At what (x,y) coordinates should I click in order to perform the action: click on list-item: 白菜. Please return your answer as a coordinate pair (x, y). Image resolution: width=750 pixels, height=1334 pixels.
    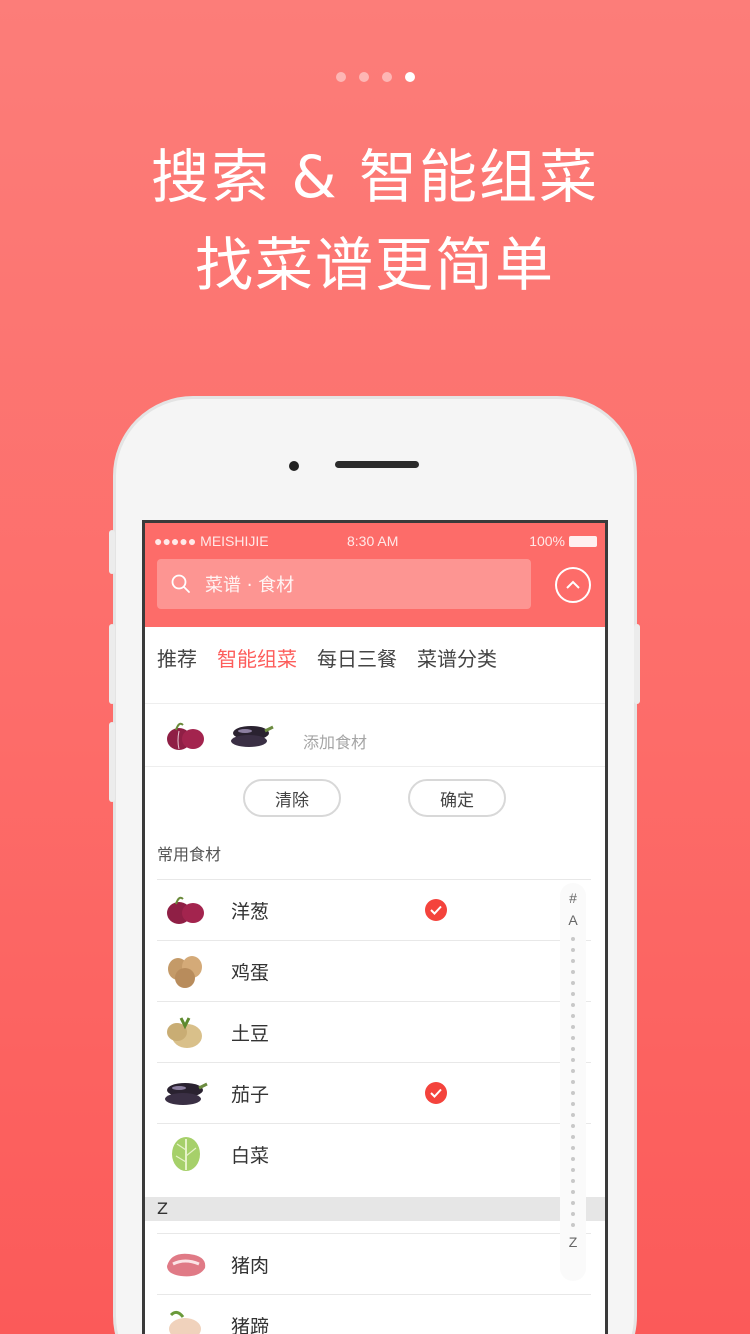
    Looking at the image, I should click on (374, 1153).